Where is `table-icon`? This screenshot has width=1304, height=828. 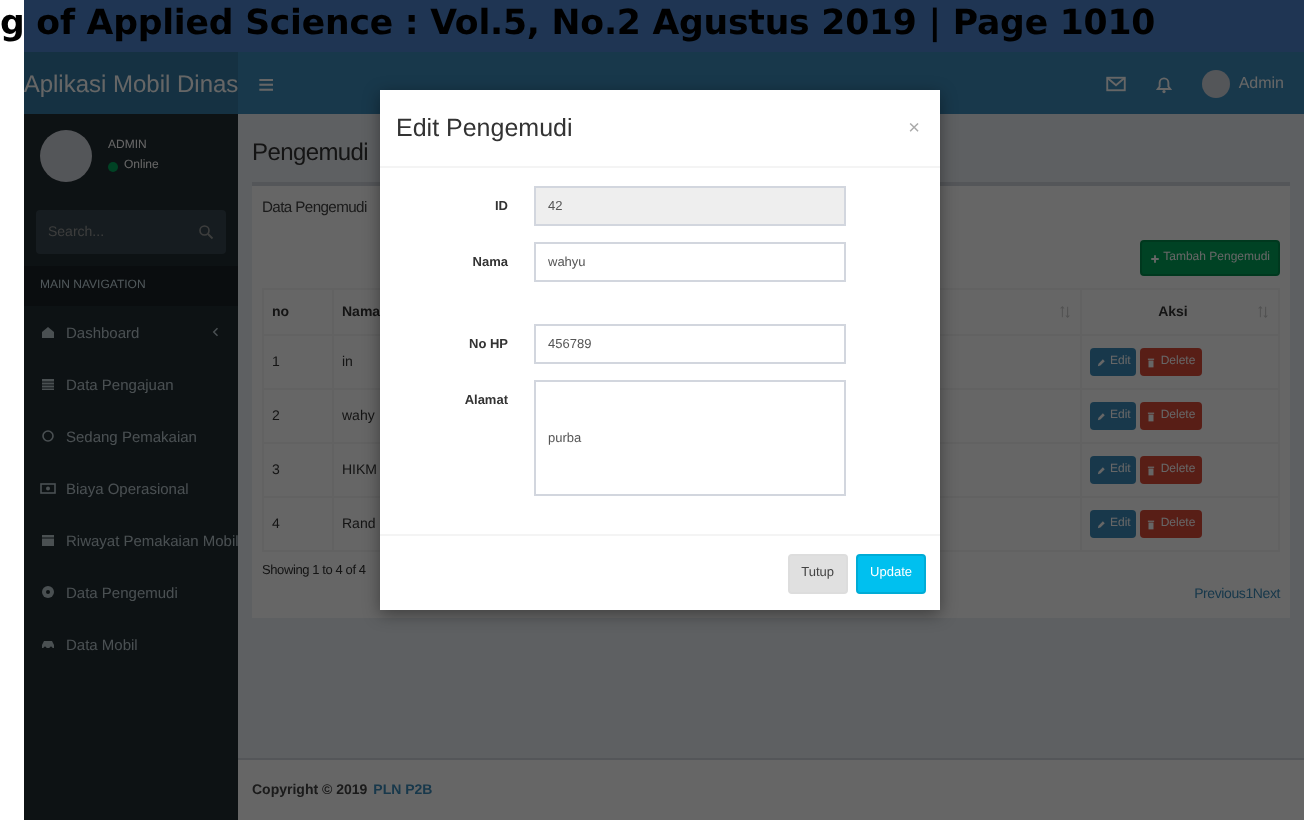 table-icon is located at coordinates (48, 384).